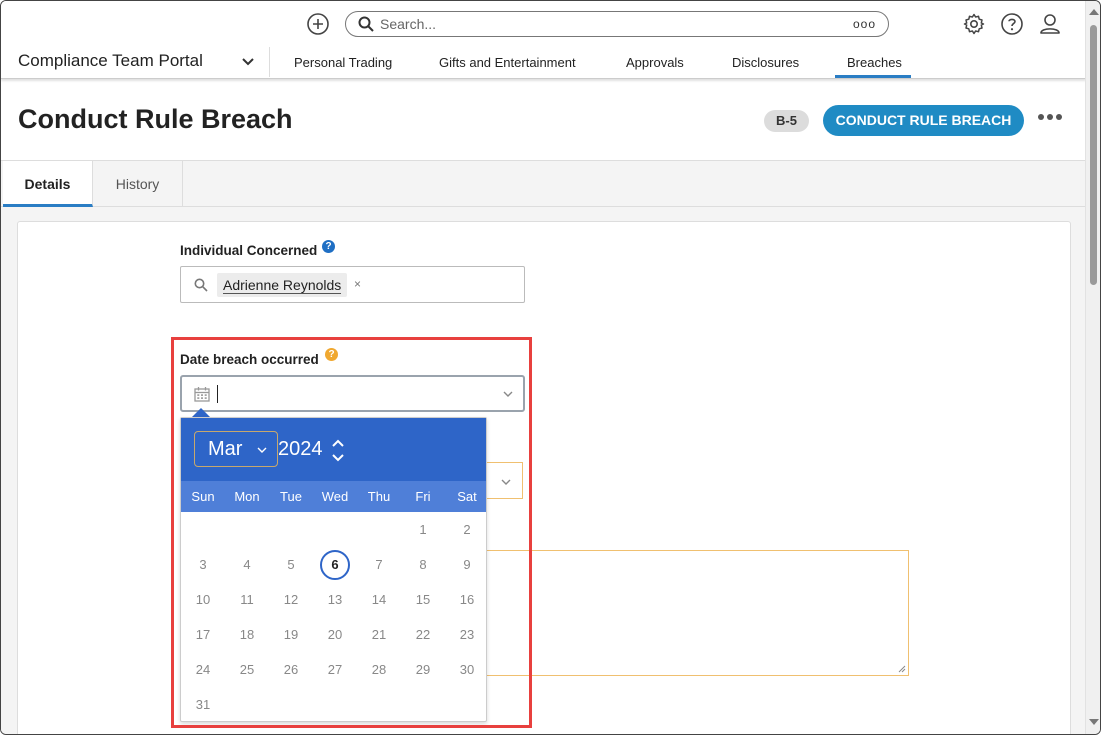 Image resolution: width=1101 pixels, height=735 pixels. What do you see at coordinates (1094, 12) in the screenshot?
I see `scroll-up-arrow` at bounding box center [1094, 12].